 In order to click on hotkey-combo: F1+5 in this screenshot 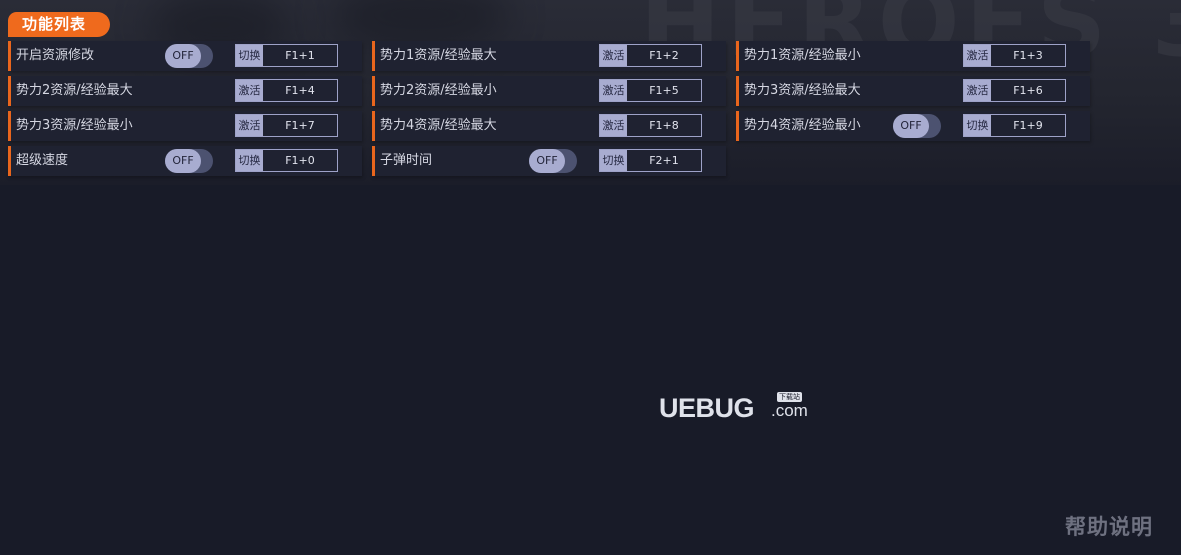, I will do `click(664, 90)`.